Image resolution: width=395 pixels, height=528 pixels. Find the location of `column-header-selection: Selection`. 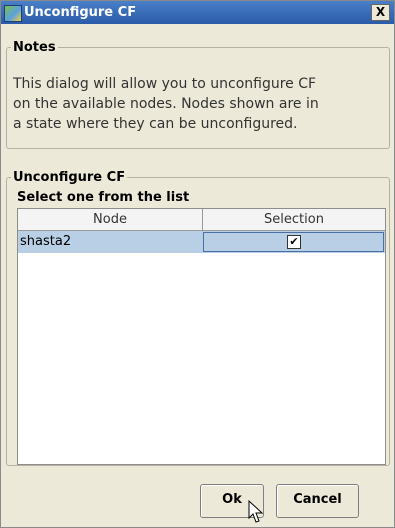

column-header-selection: Selection is located at coordinates (294, 219).